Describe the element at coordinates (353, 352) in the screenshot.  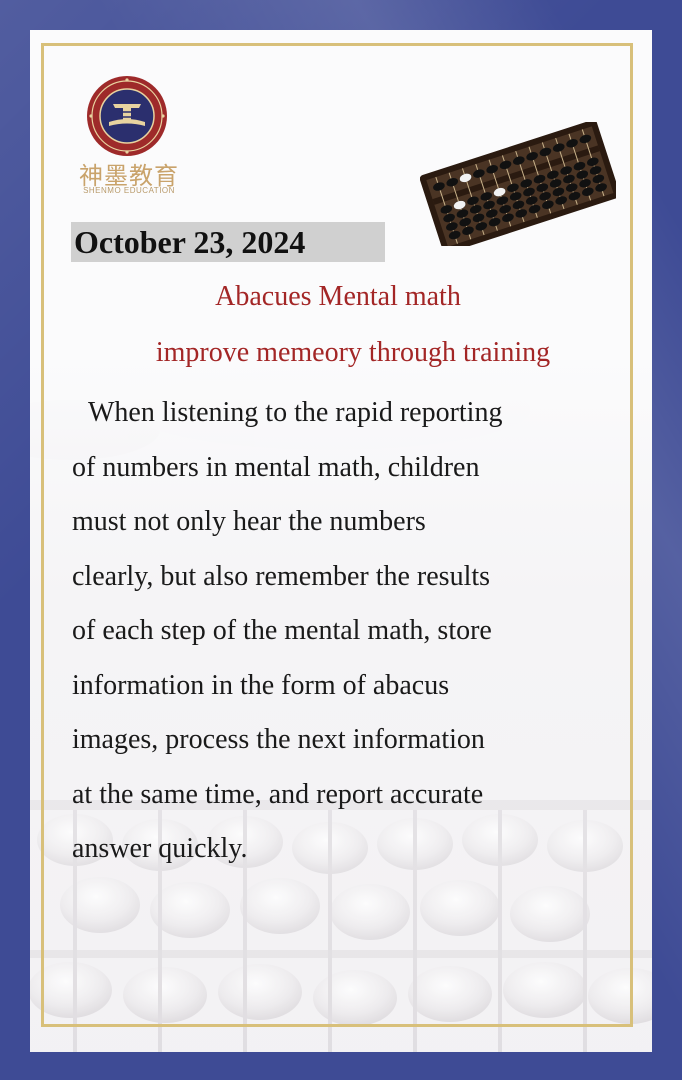
I see `headline-line-2: improve memeory through training` at that location.